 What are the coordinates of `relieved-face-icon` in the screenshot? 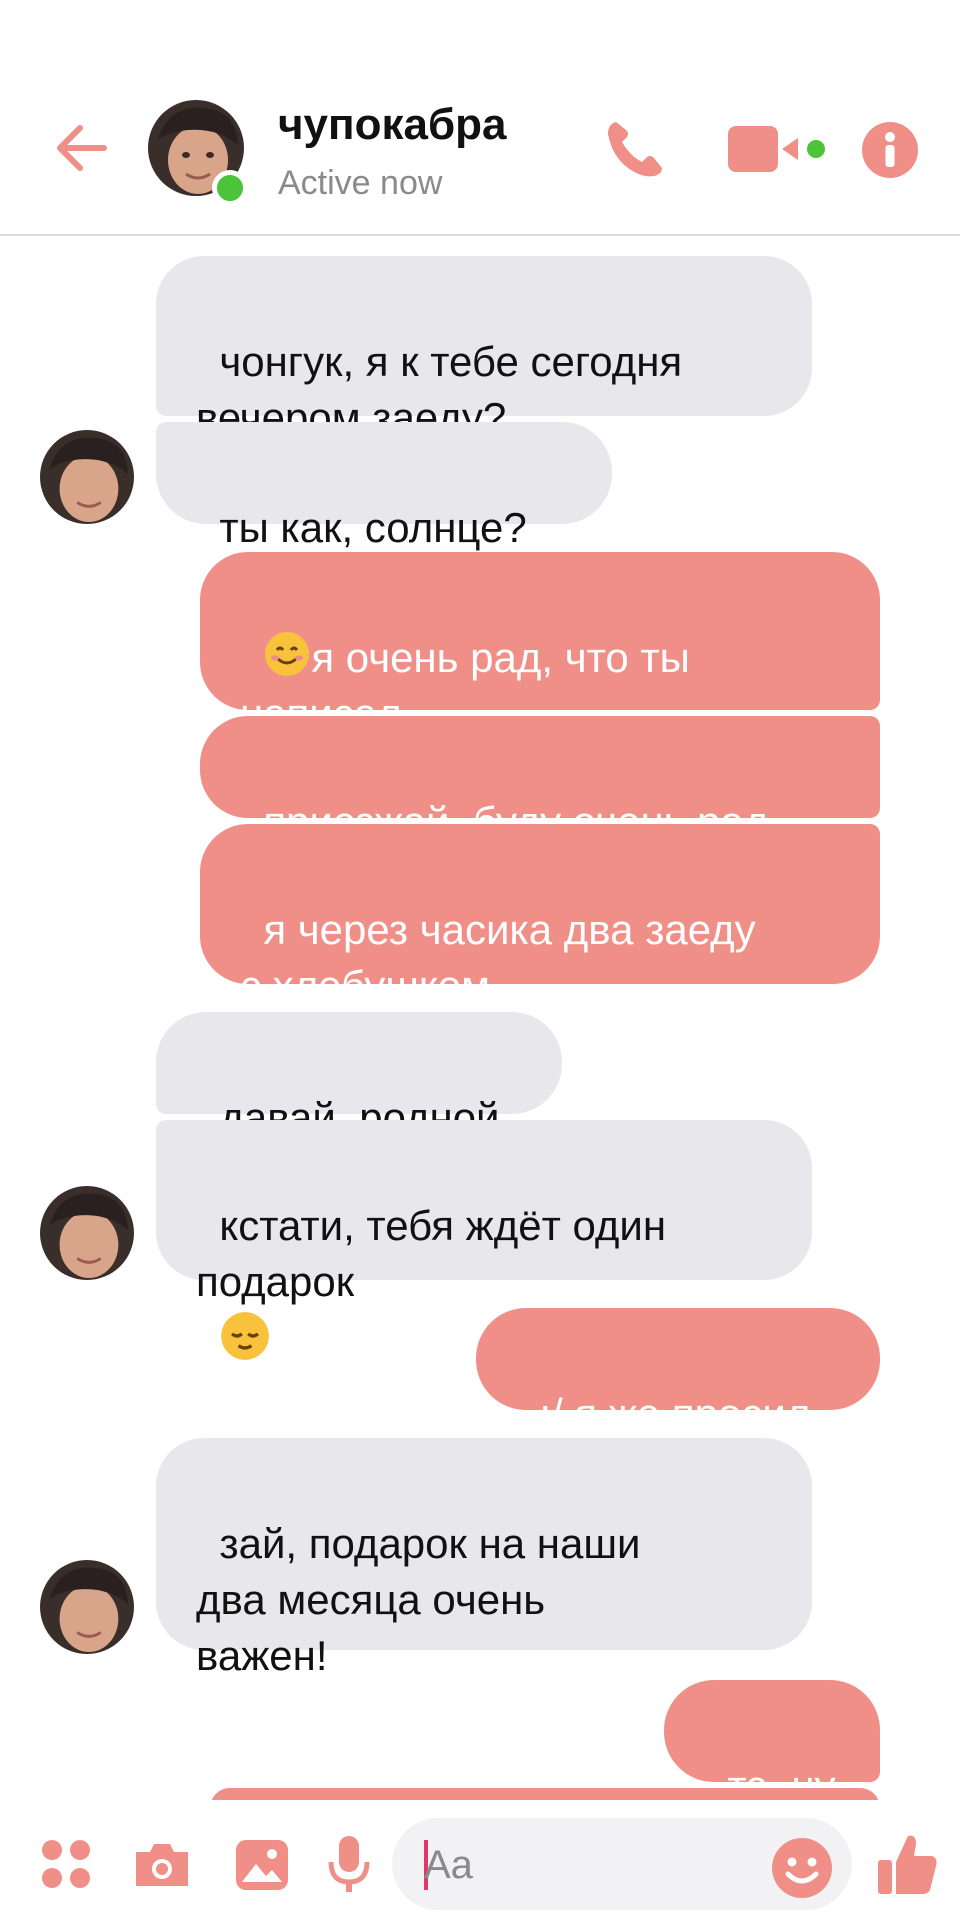 It's located at (245, 1336).